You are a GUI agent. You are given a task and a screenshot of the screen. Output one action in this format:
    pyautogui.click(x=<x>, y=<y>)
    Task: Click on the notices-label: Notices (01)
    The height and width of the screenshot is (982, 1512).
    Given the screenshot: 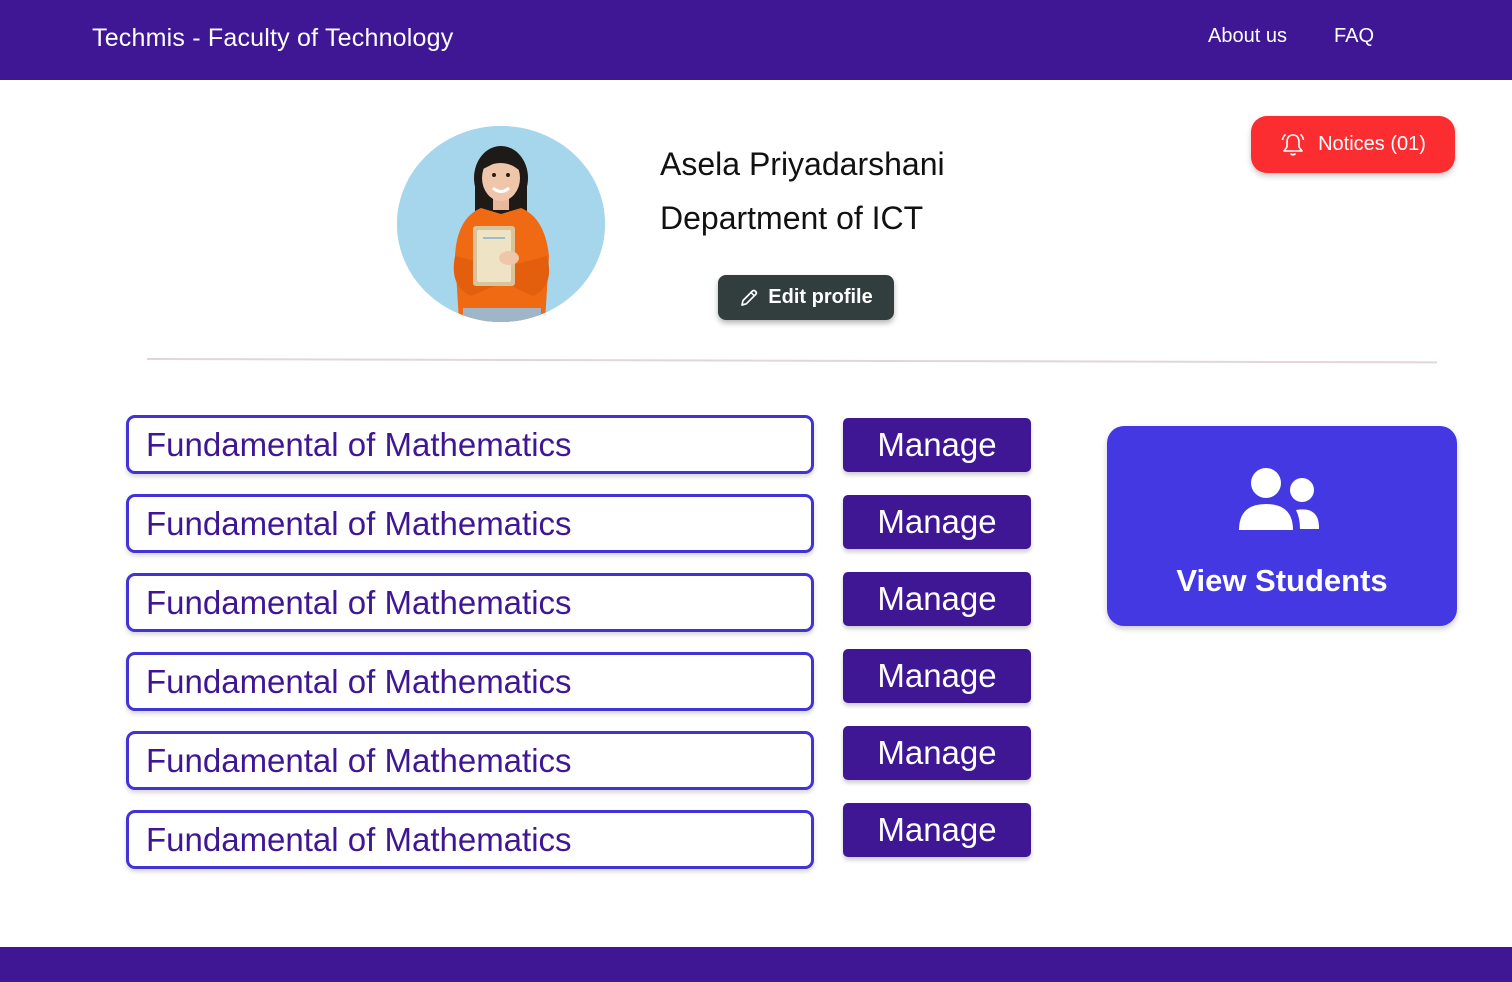 What is the action you would take?
    pyautogui.click(x=1372, y=144)
    